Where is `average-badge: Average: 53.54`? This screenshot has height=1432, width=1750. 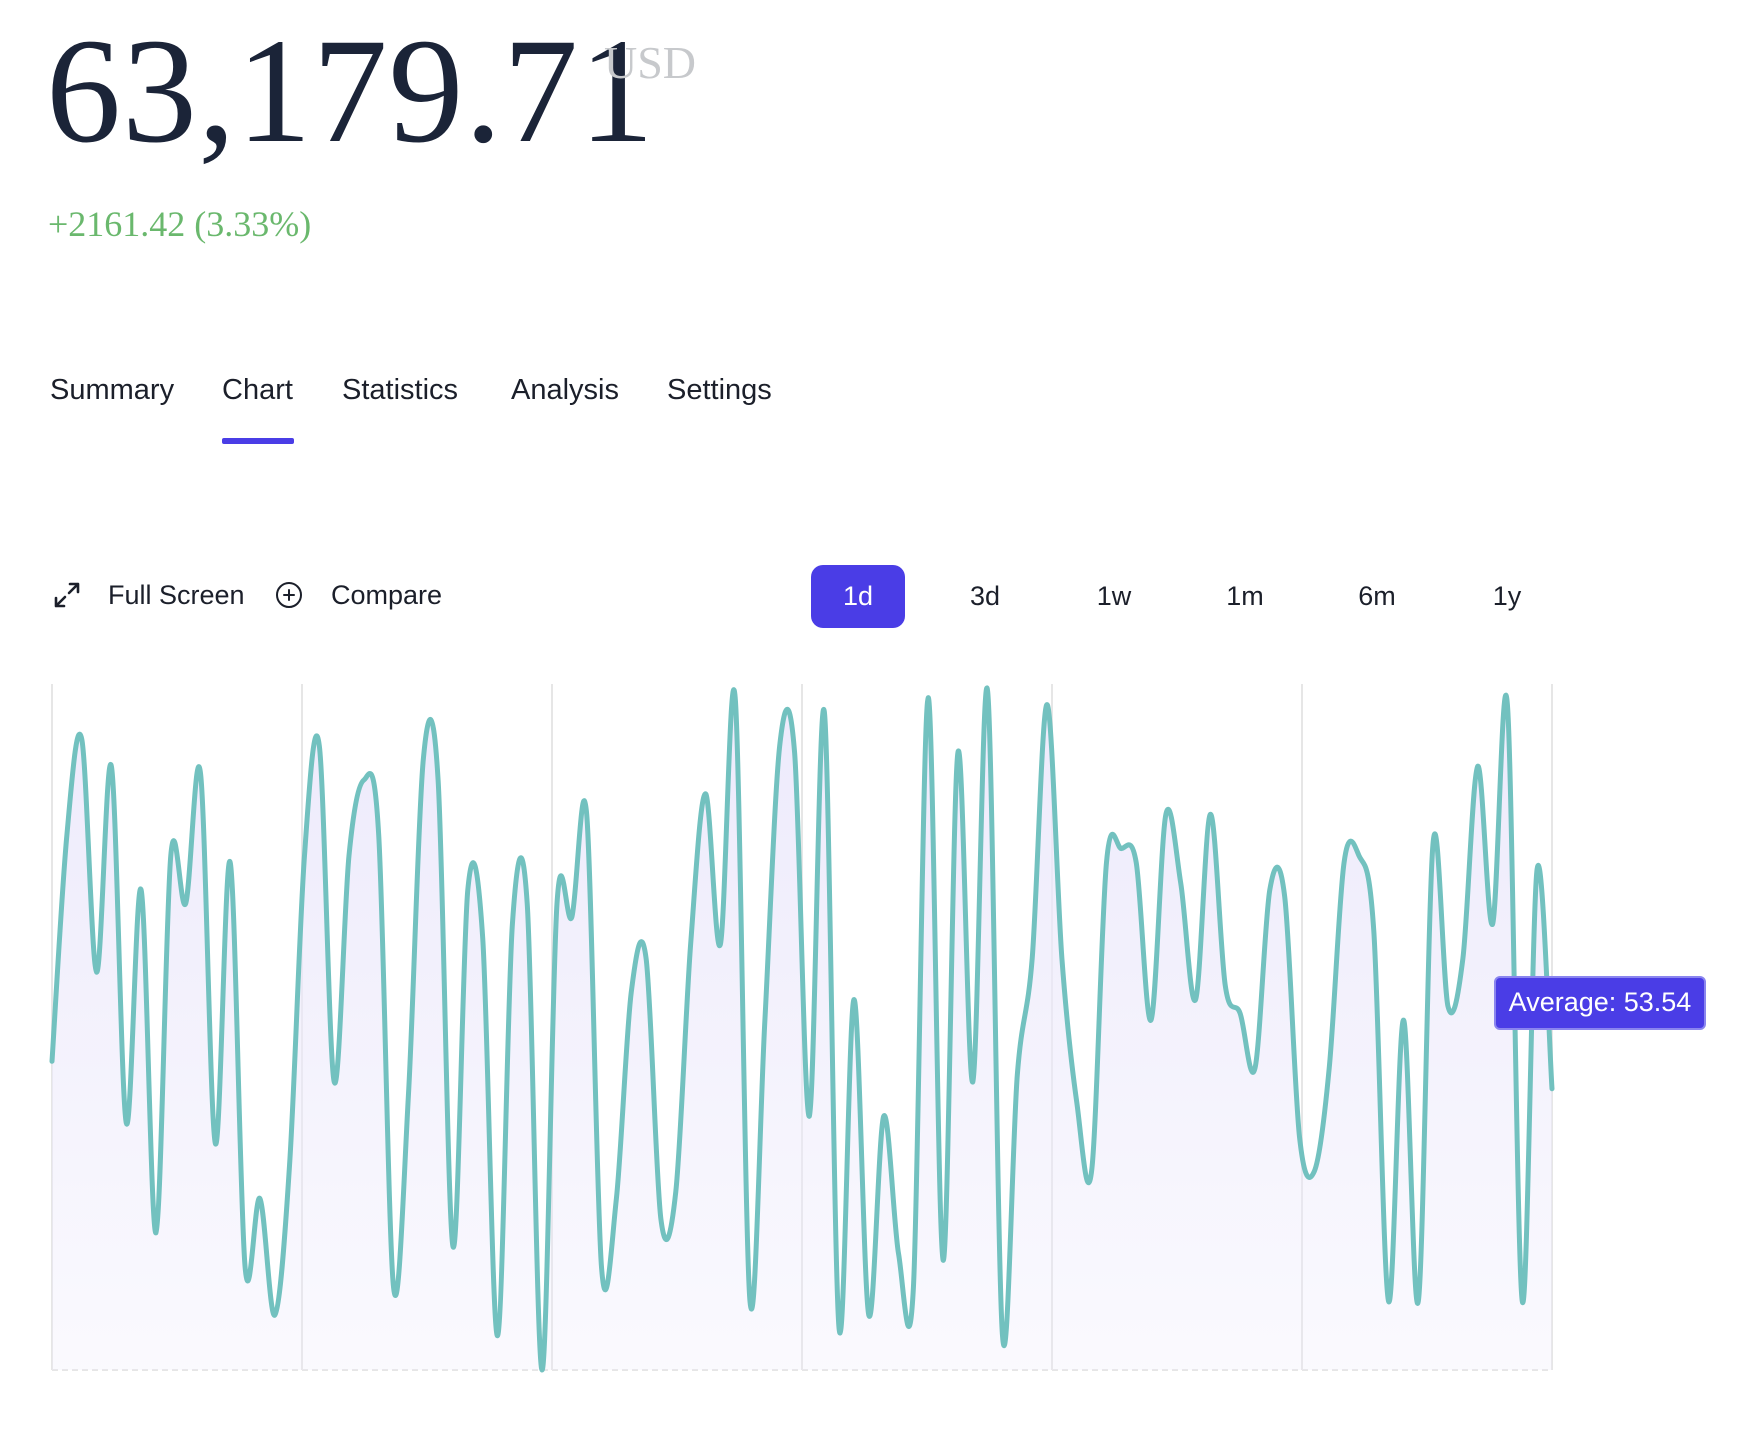
average-badge: Average: 53.54 is located at coordinates (1600, 1002).